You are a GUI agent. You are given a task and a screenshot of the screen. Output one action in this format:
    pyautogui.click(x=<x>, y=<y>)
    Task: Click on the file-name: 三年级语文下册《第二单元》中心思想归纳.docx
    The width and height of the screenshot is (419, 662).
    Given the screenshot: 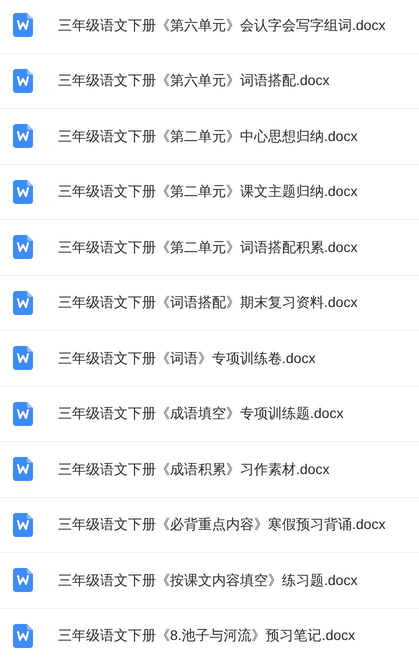 What is the action you would take?
    pyautogui.click(x=208, y=136)
    